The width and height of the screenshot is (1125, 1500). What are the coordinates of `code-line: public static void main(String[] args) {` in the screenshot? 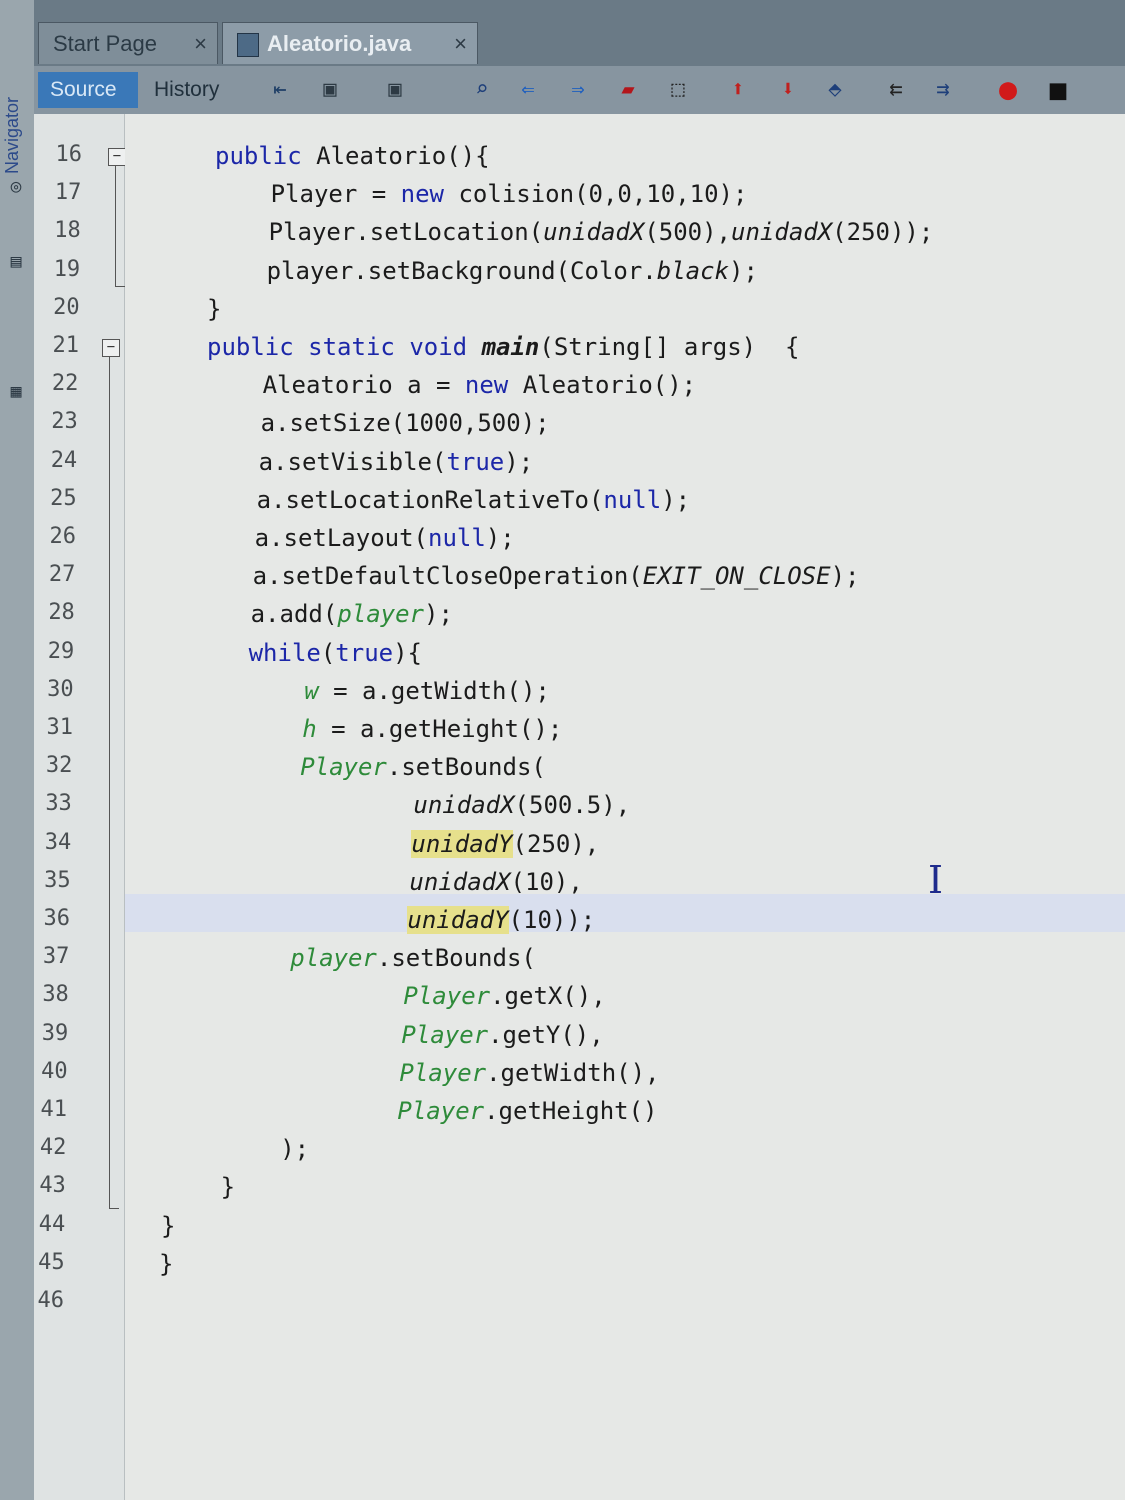 It's located at (503, 347).